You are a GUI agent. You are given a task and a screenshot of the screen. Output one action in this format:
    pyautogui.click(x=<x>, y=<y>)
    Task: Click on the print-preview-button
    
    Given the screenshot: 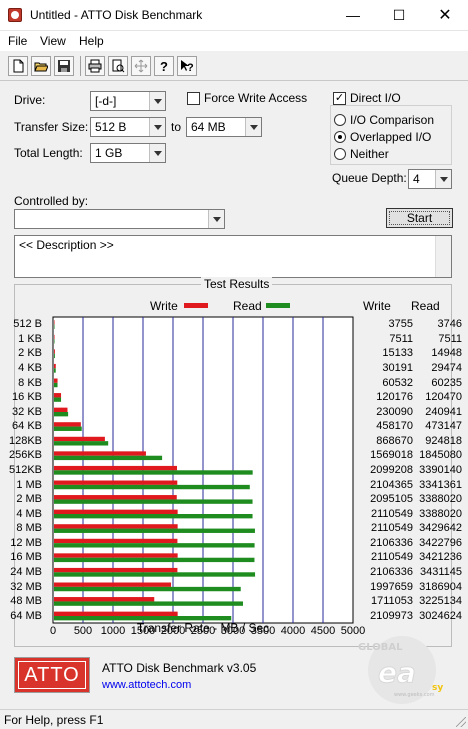 What is the action you would take?
    pyautogui.click(x=118, y=66)
    